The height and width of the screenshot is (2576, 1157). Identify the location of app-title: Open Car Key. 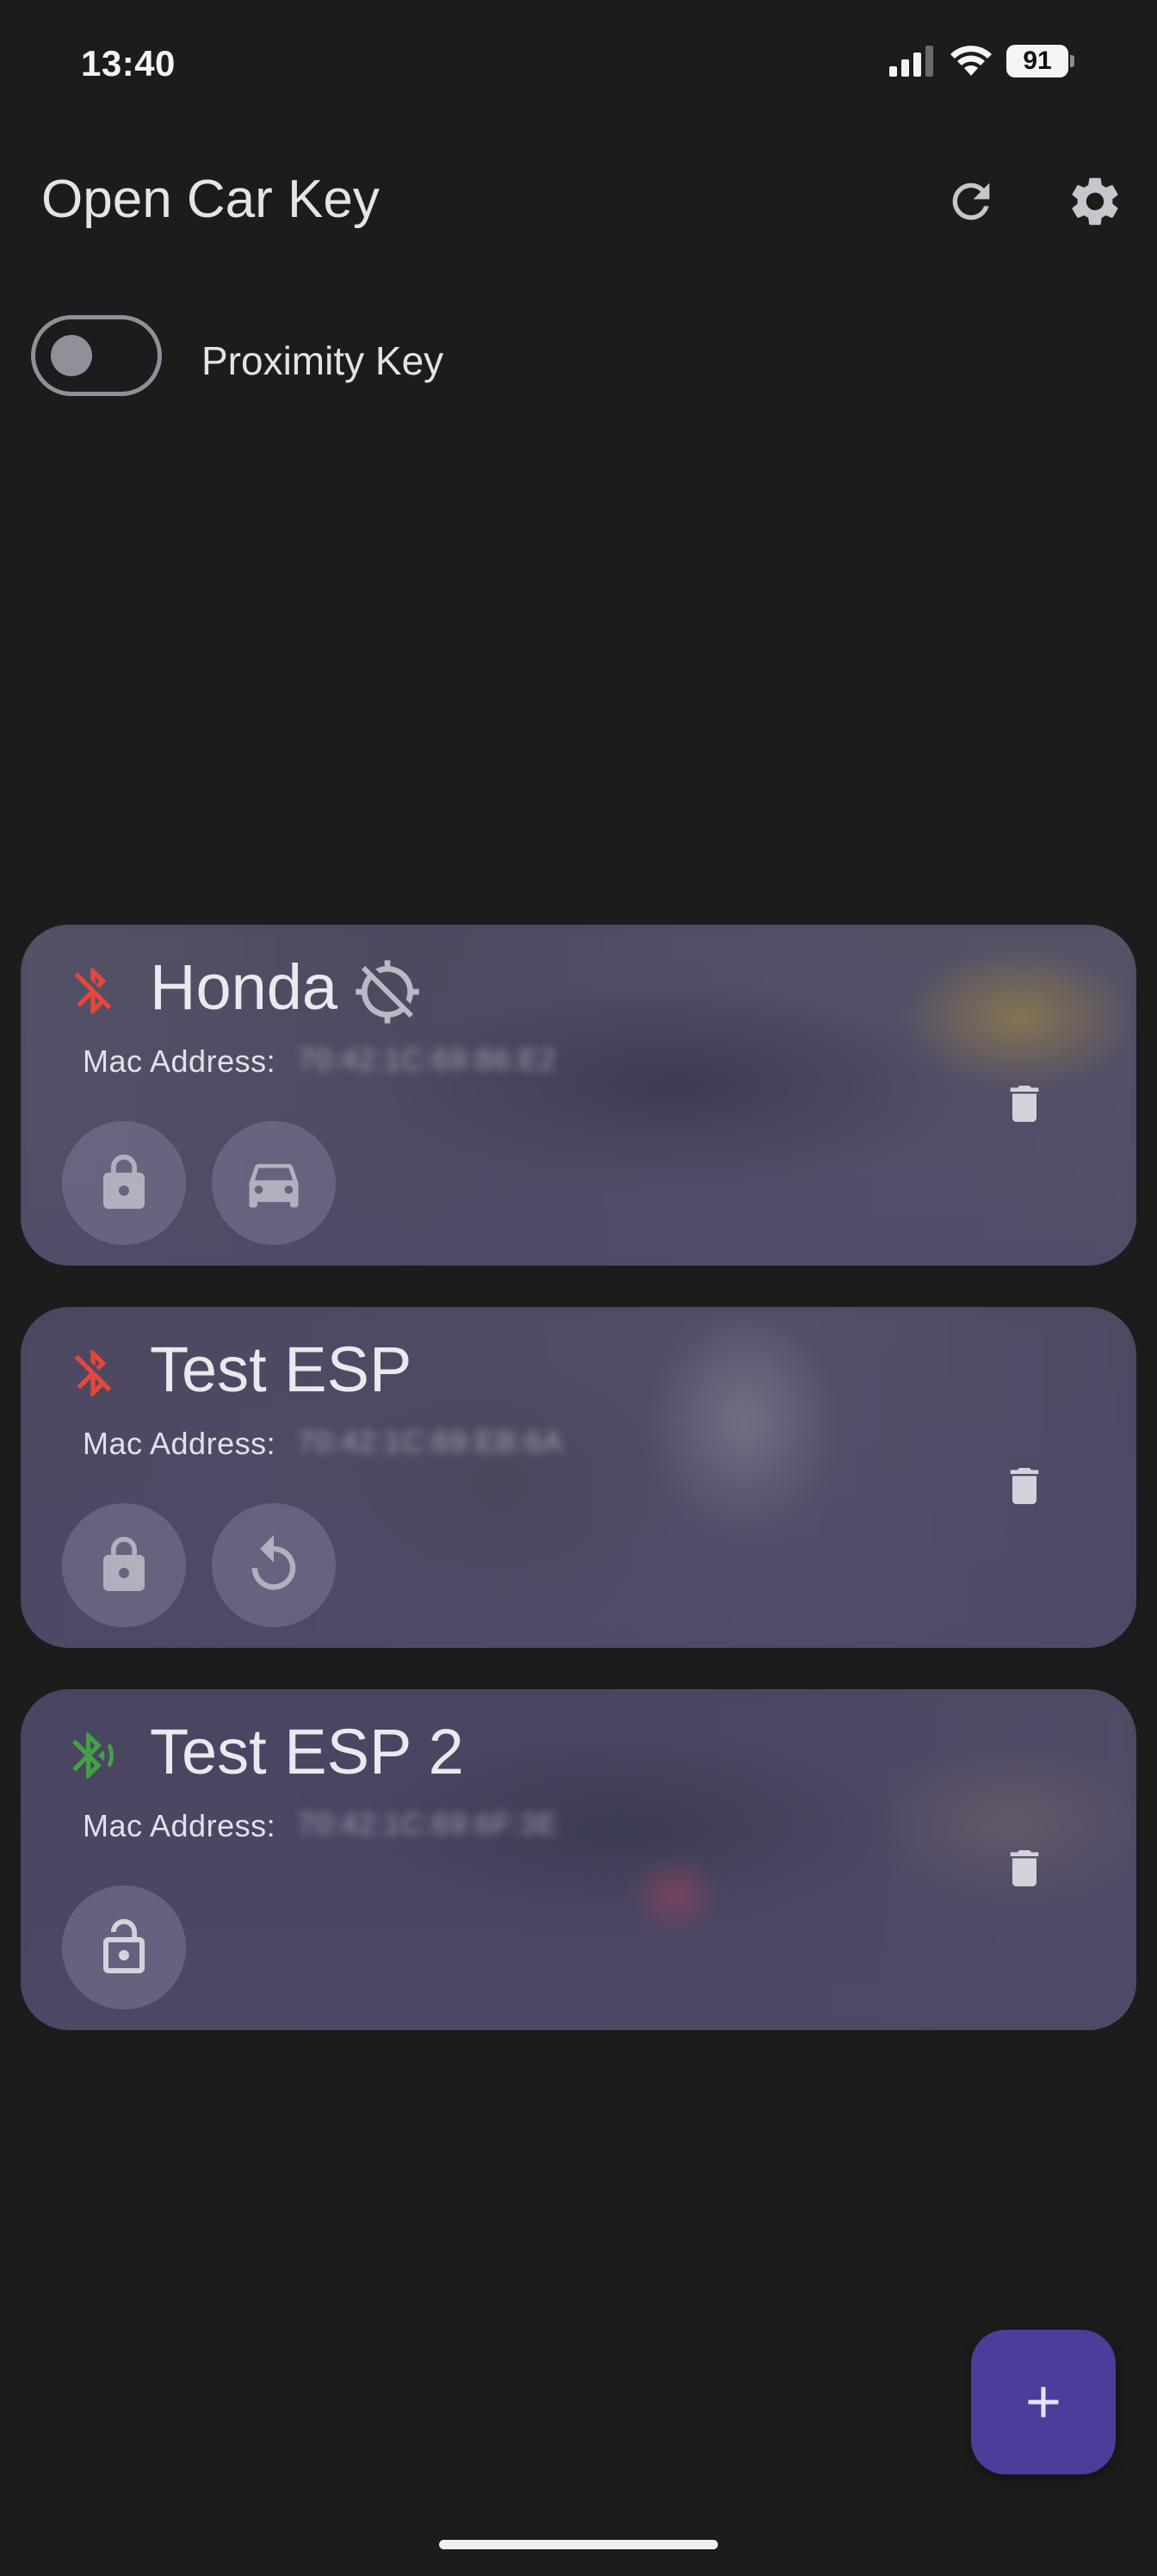
(211, 199).